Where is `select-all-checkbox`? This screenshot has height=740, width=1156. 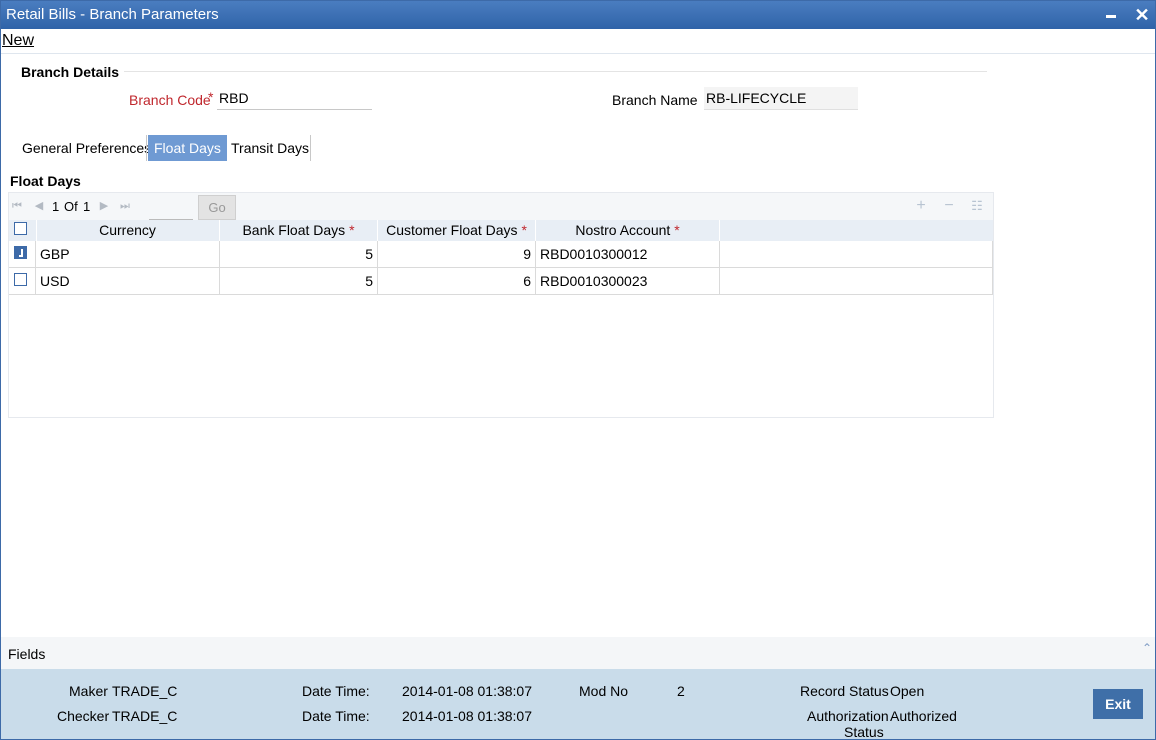
select-all-checkbox is located at coordinates (20, 228).